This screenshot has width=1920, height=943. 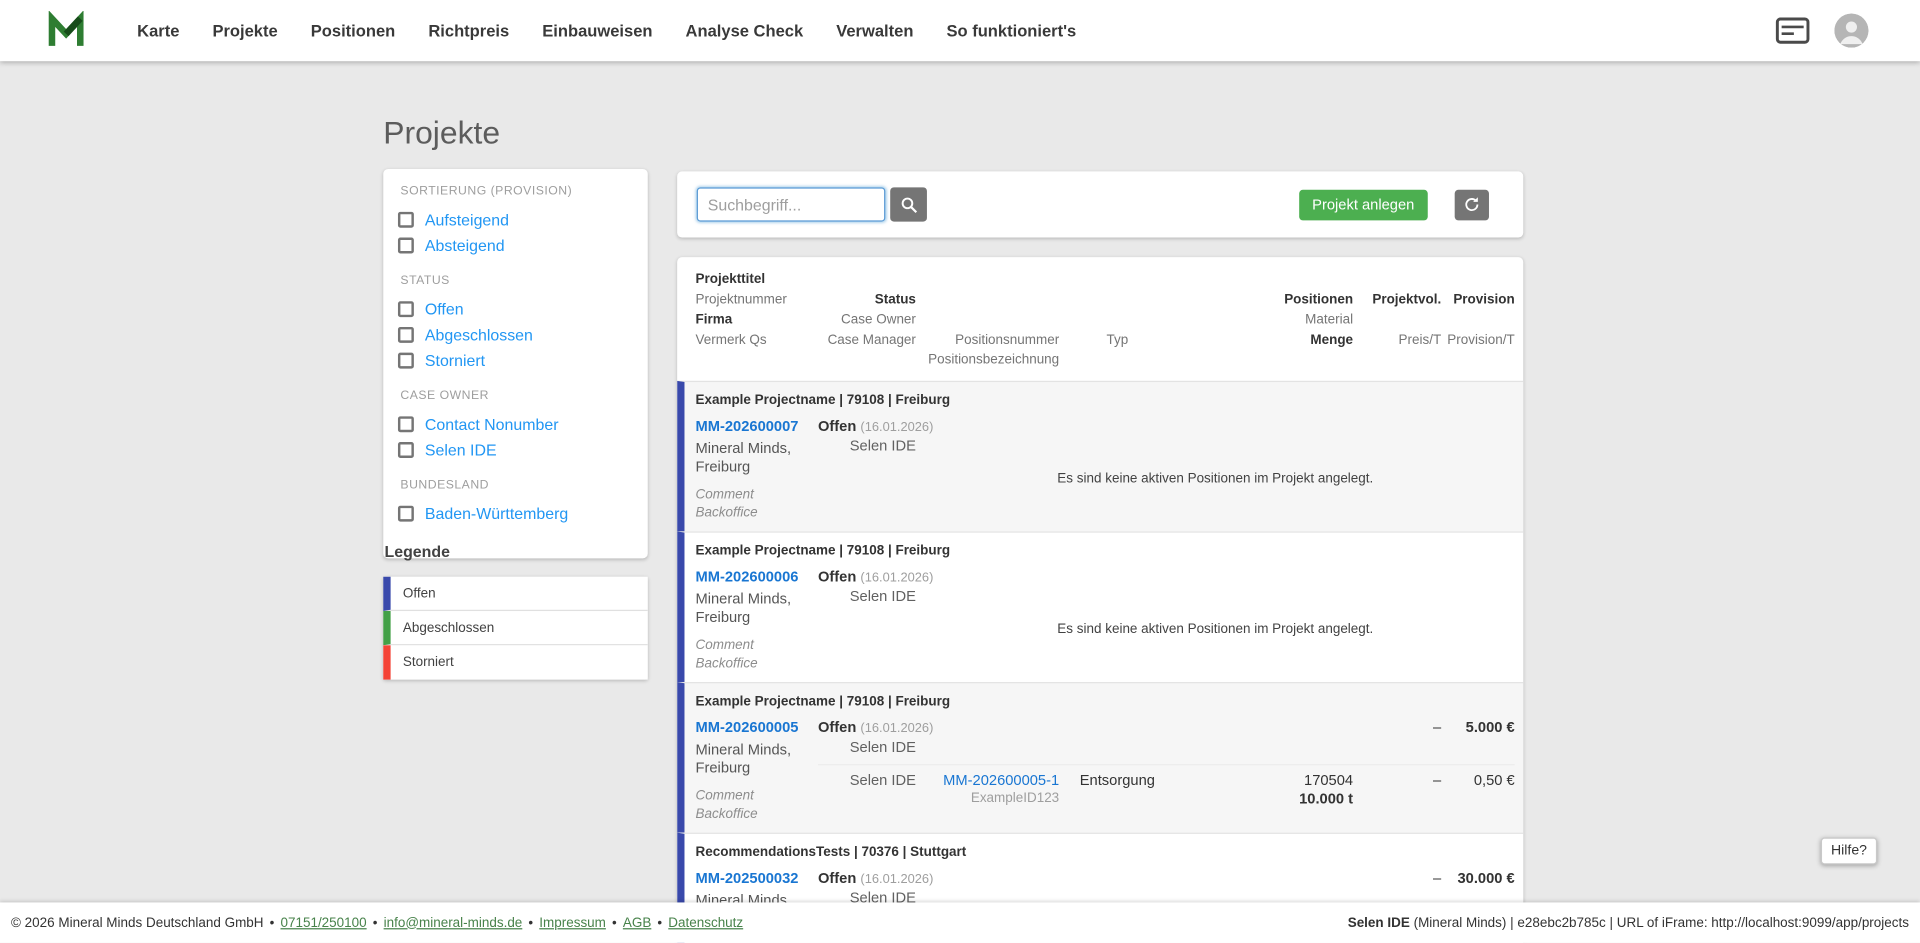 I want to click on filter-section-label: SORTIERUNG (PROVISION), so click(x=486, y=191).